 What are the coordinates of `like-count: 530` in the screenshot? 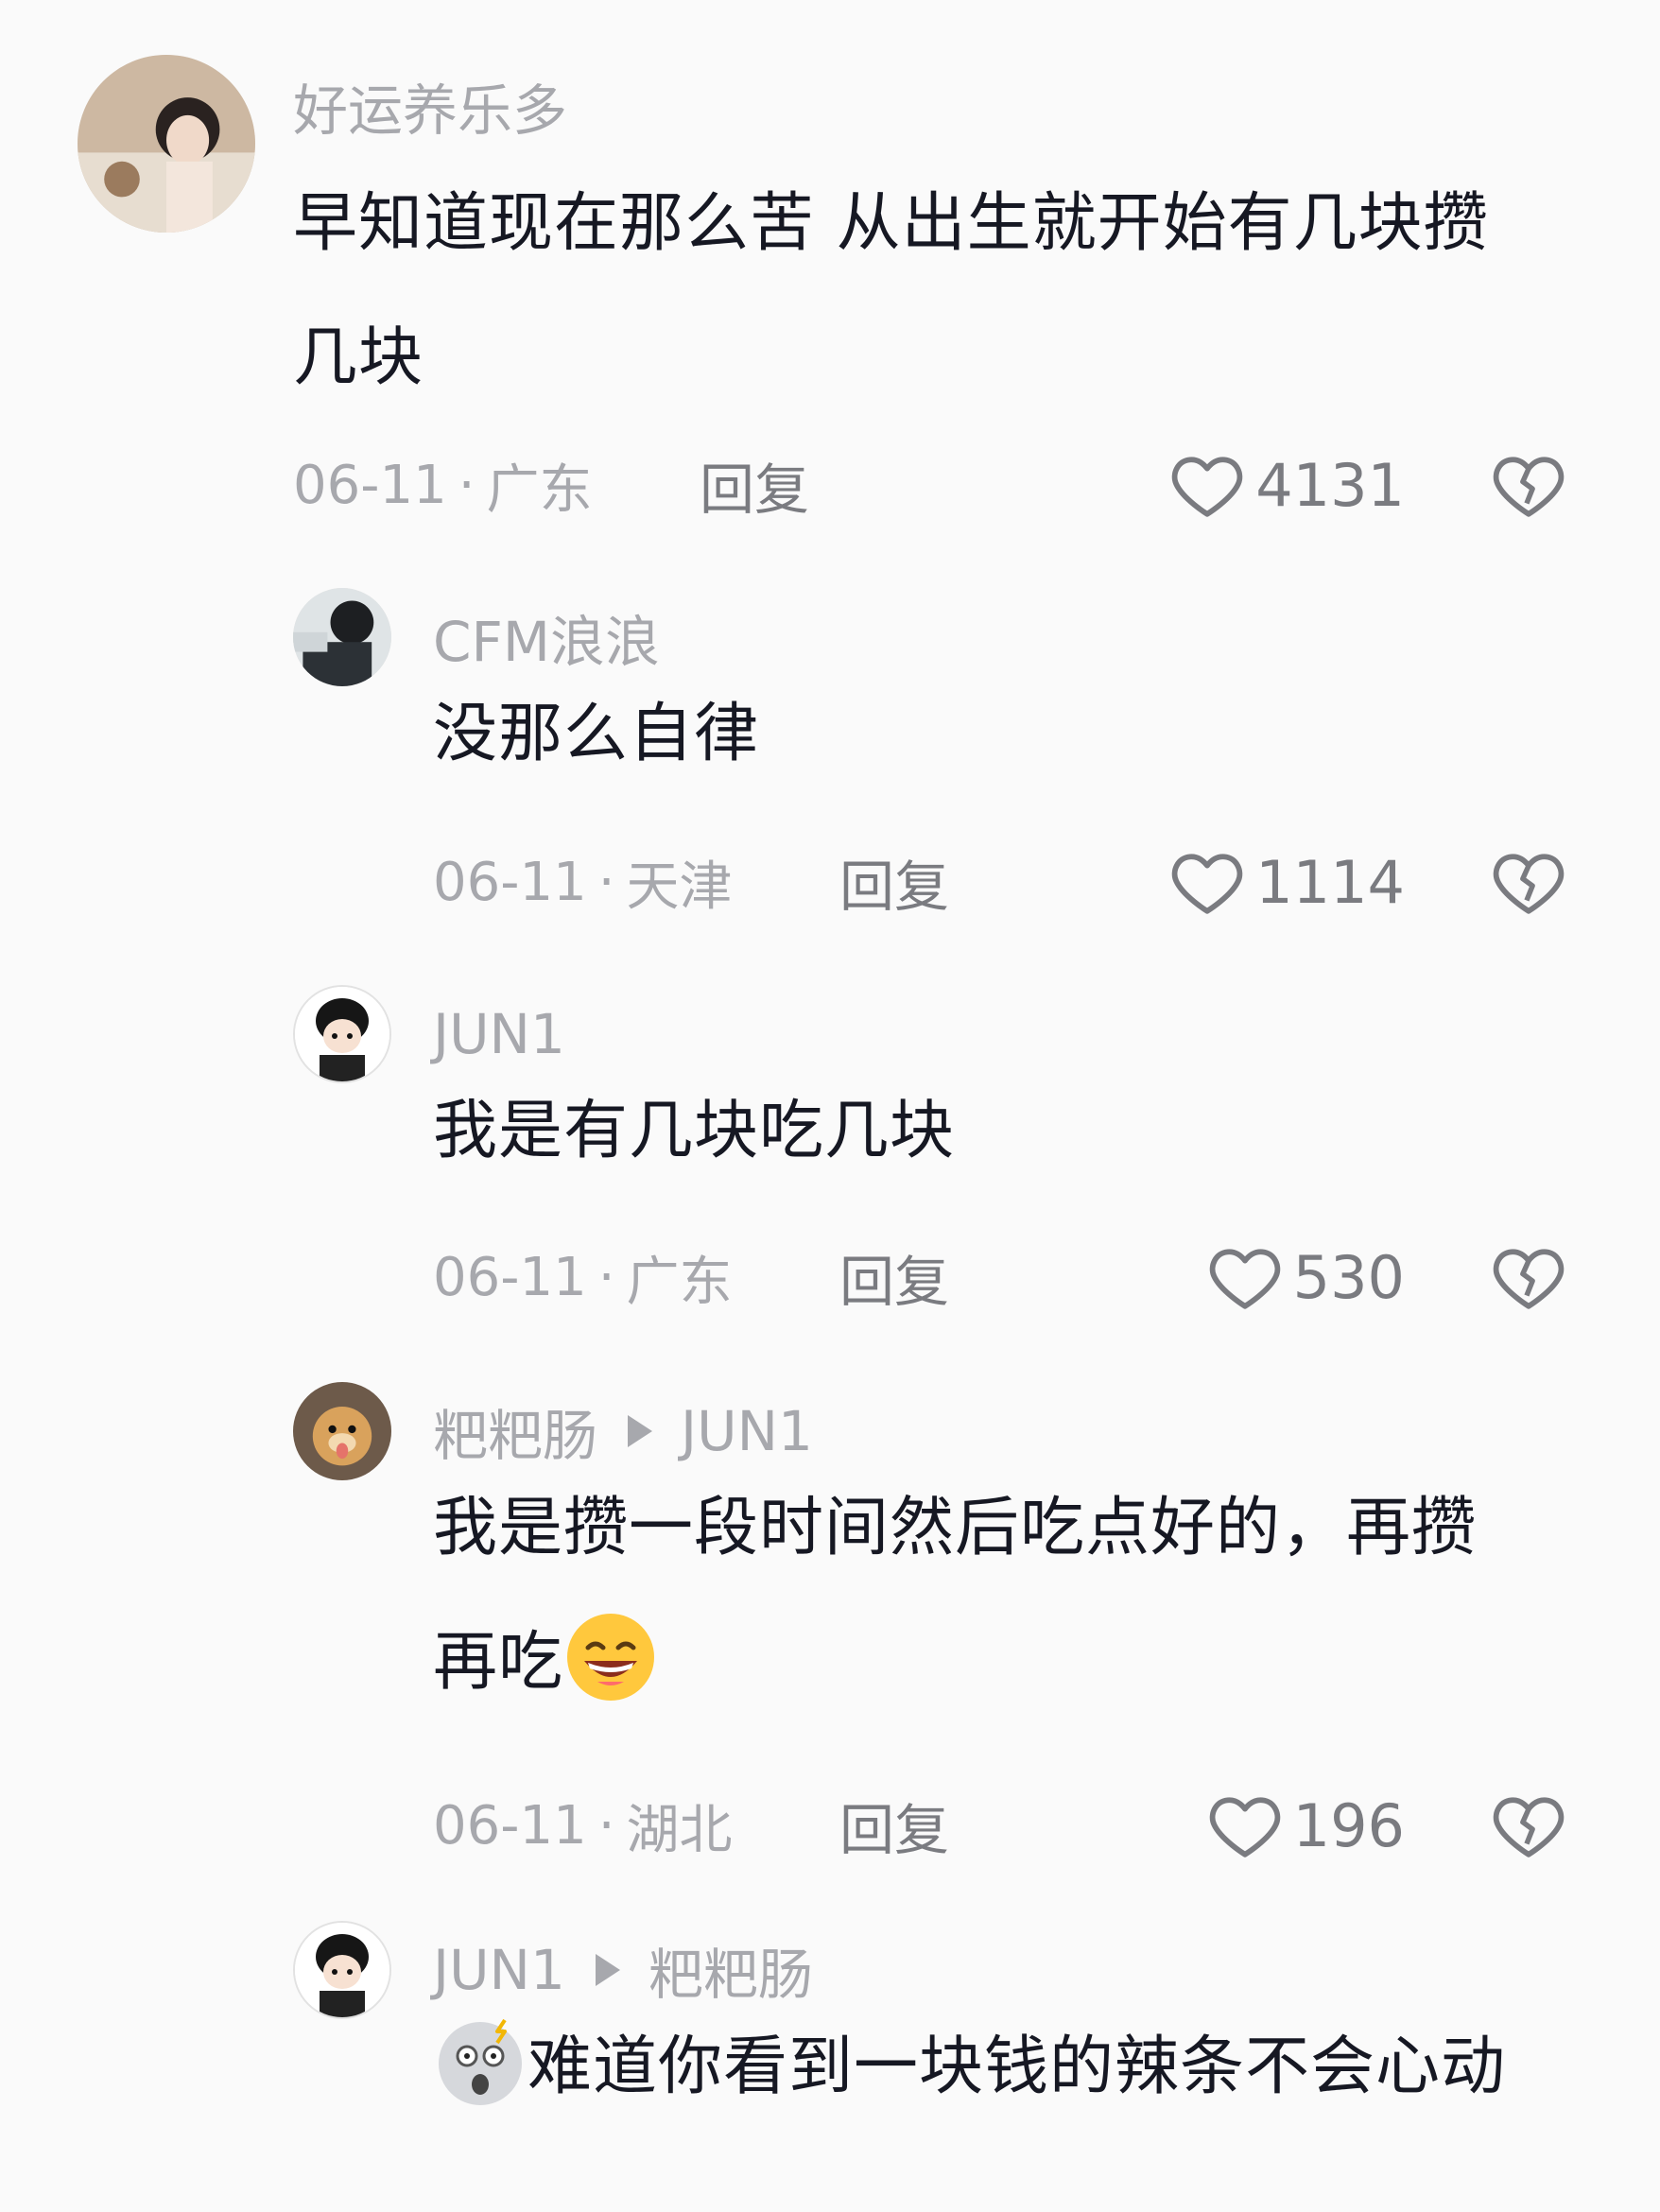 It's located at (1349, 1277).